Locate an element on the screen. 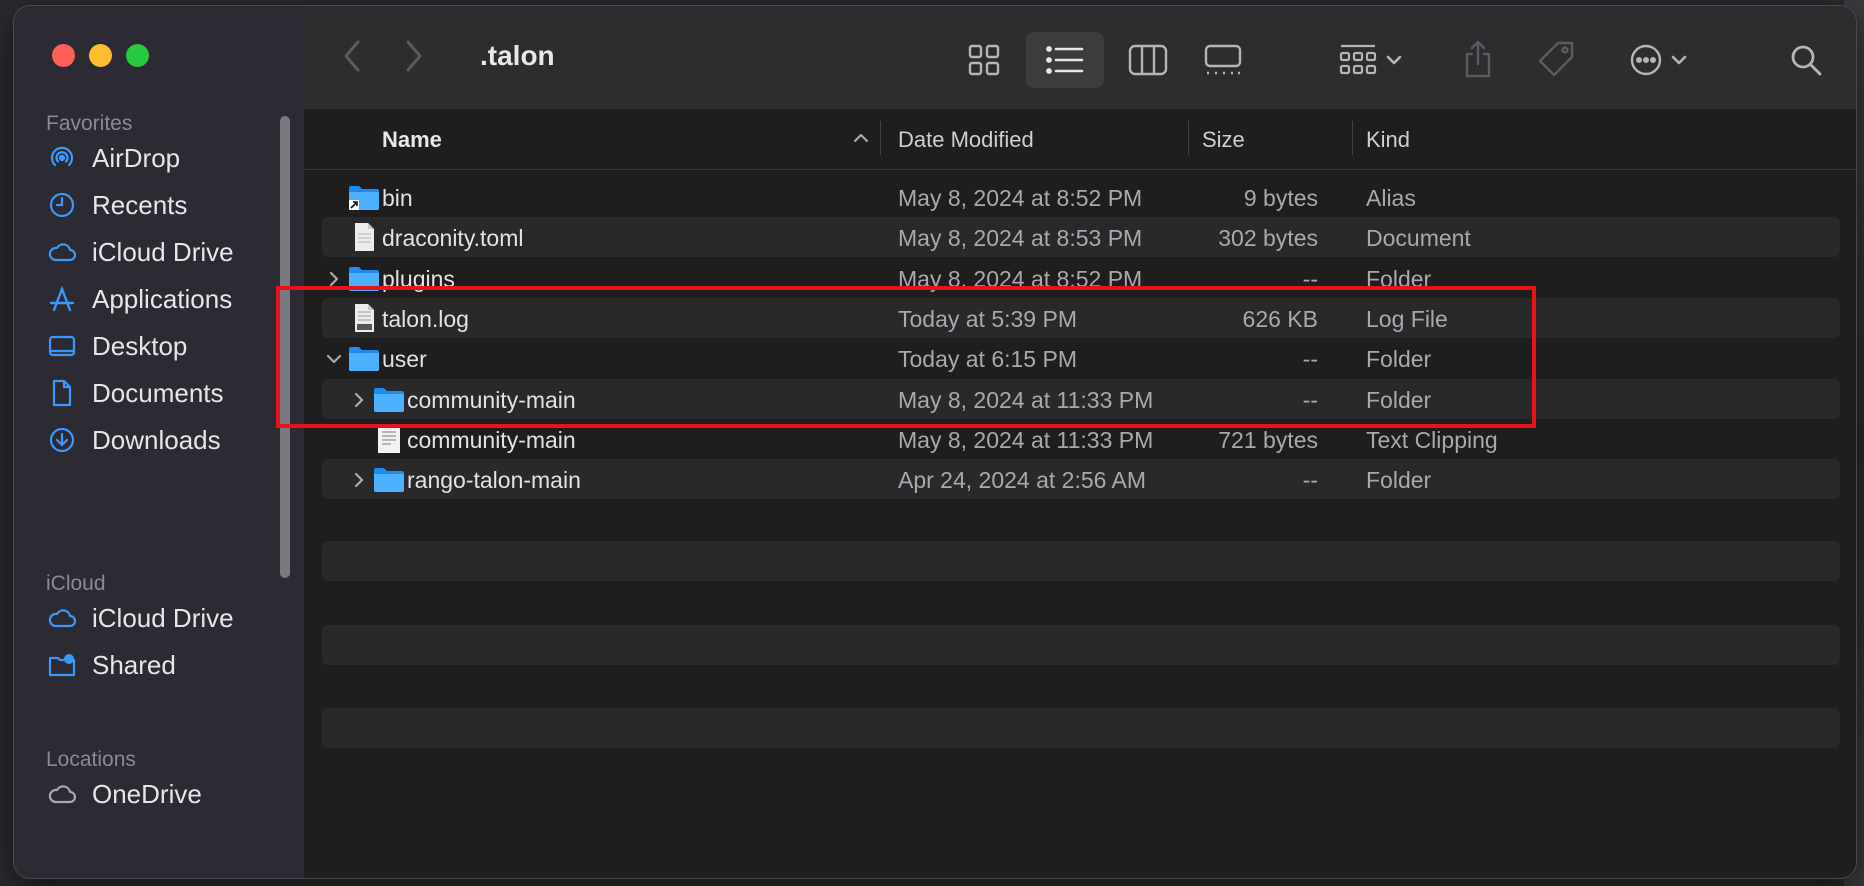 The image size is (1864, 886). sidebar-item-label: Recents is located at coordinates (140, 204).